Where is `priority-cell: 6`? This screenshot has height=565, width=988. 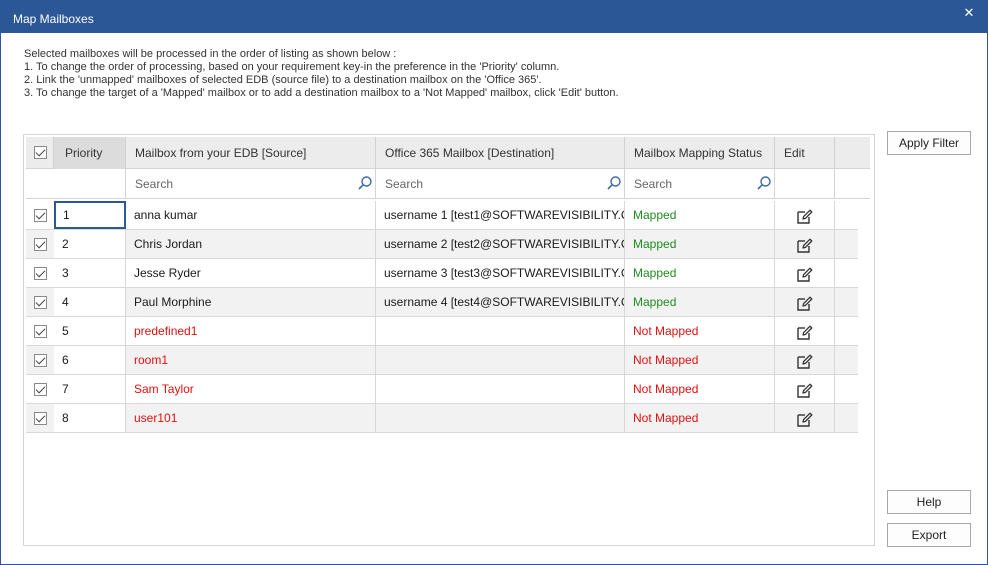
priority-cell: 6 is located at coordinates (90, 360).